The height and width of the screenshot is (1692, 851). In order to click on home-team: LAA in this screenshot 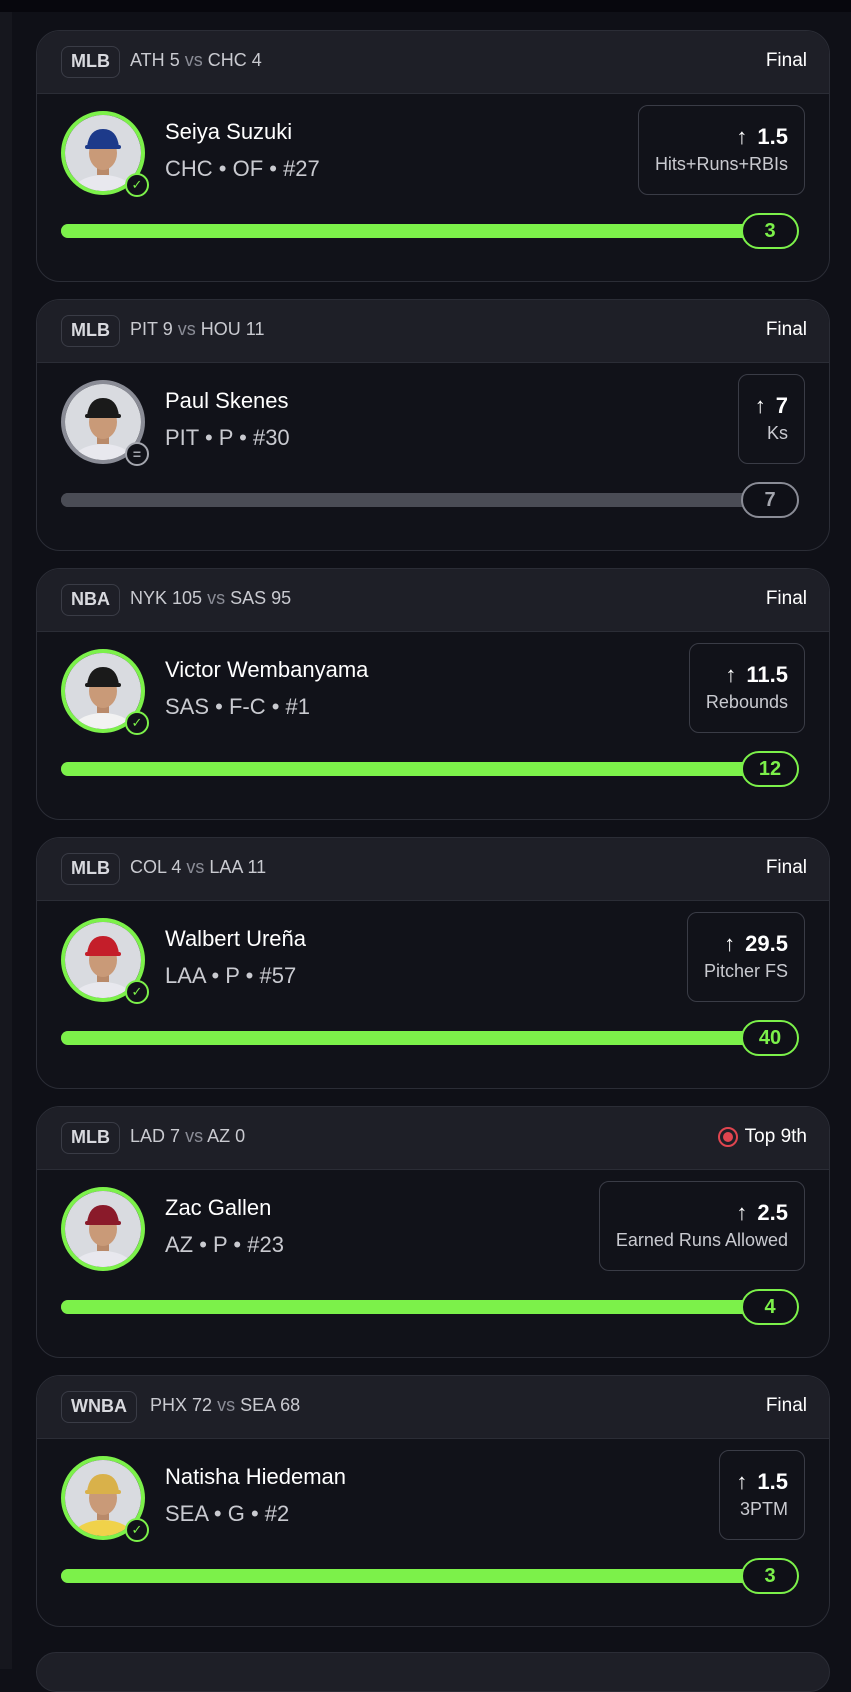, I will do `click(226, 867)`.